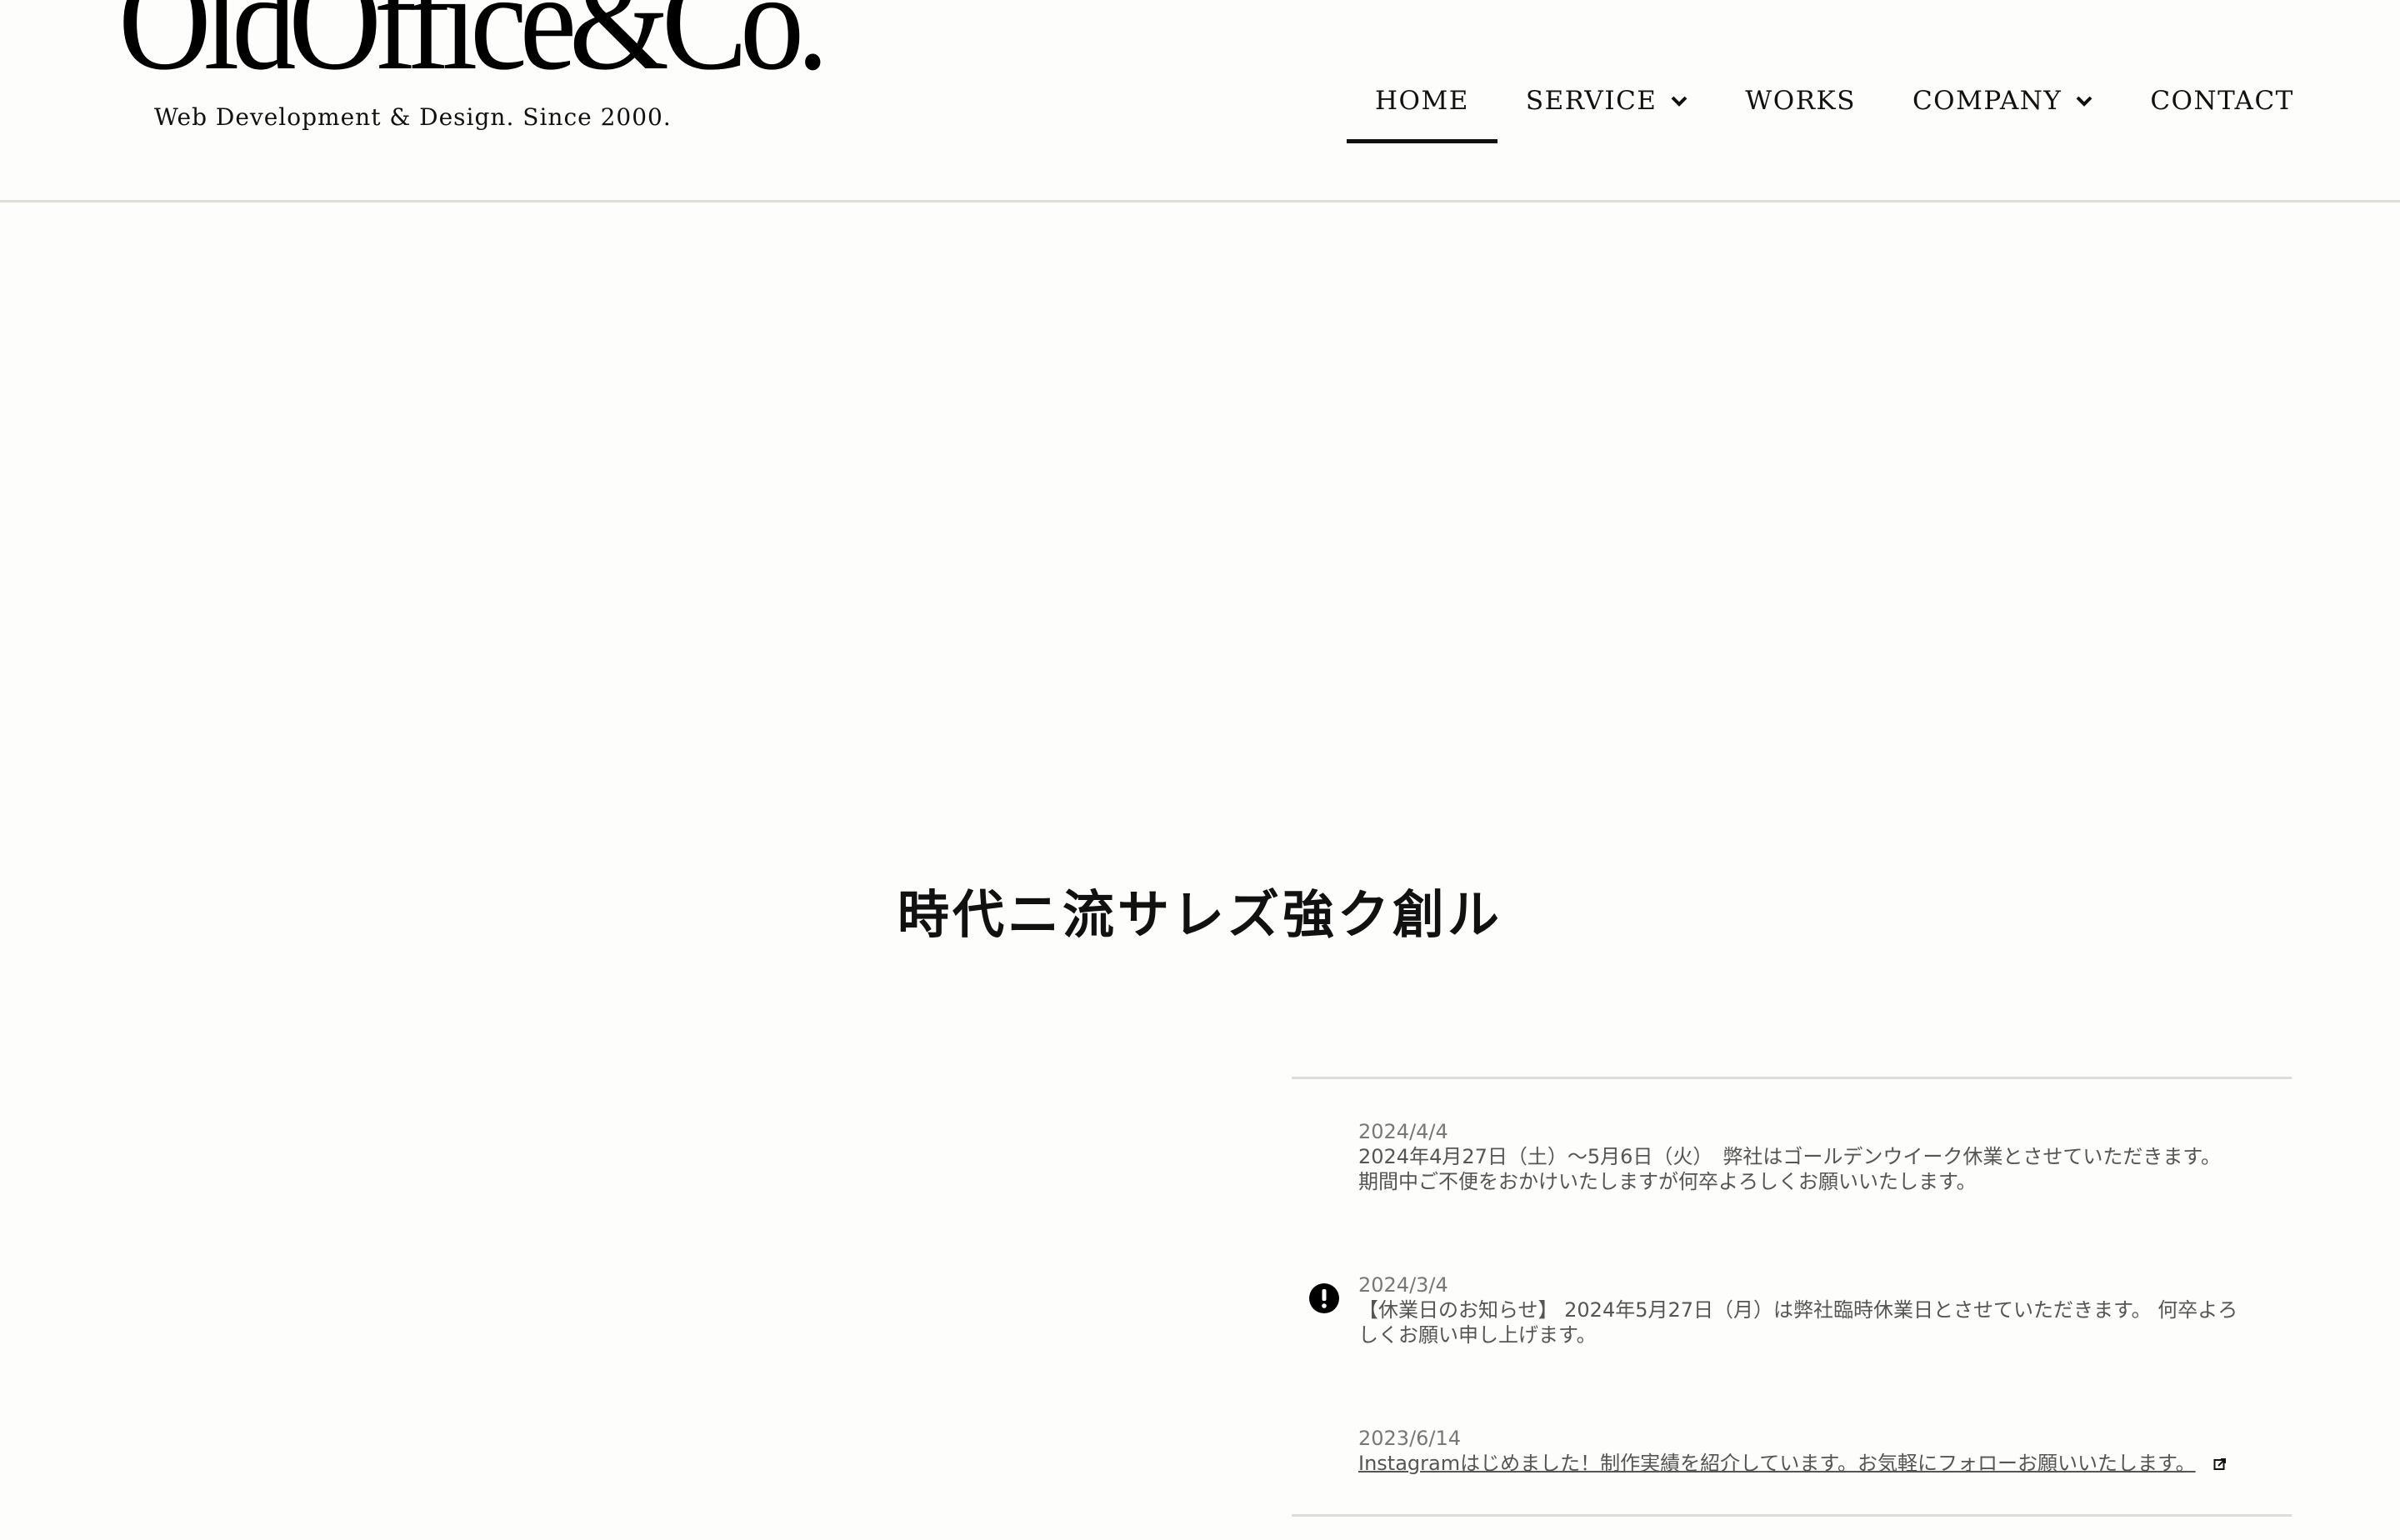  What do you see at coordinates (1199, 914) in the screenshot?
I see `hero-title: 時代ニ流サレズ強ク創ル` at bounding box center [1199, 914].